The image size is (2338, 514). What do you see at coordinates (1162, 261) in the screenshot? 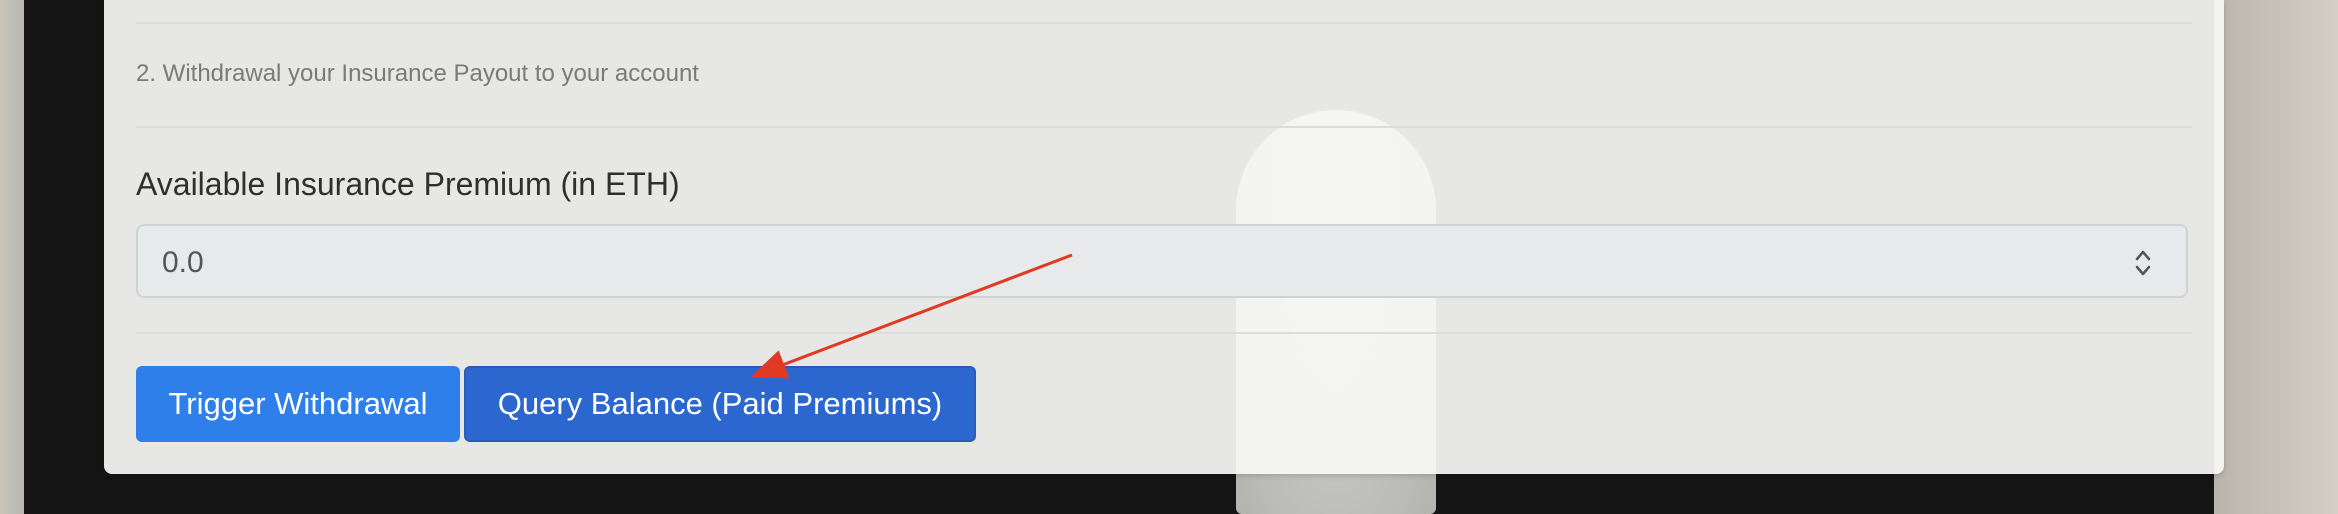
I see `premium-select: 0.0` at bounding box center [1162, 261].